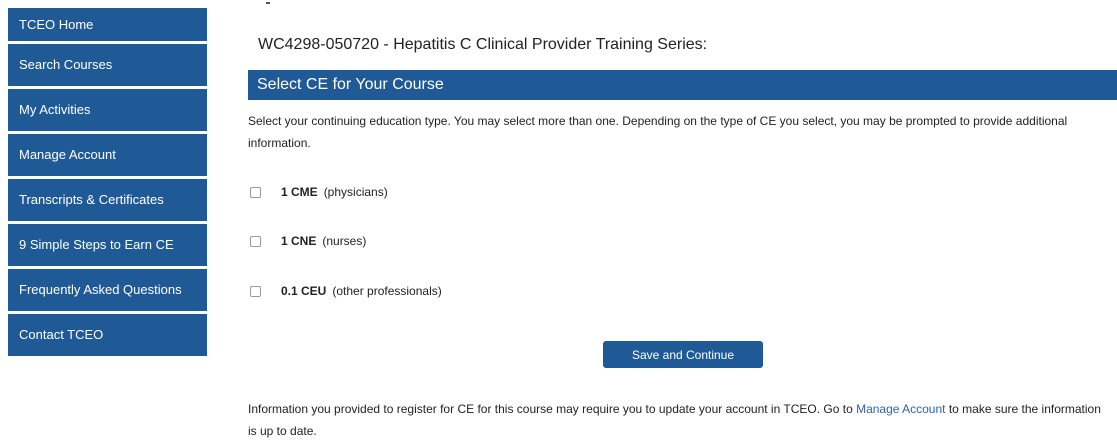 The height and width of the screenshot is (443, 1117). Describe the element at coordinates (682, 85) in the screenshot. I see `section-heading-bar: Select CE for Your Course` at that location.